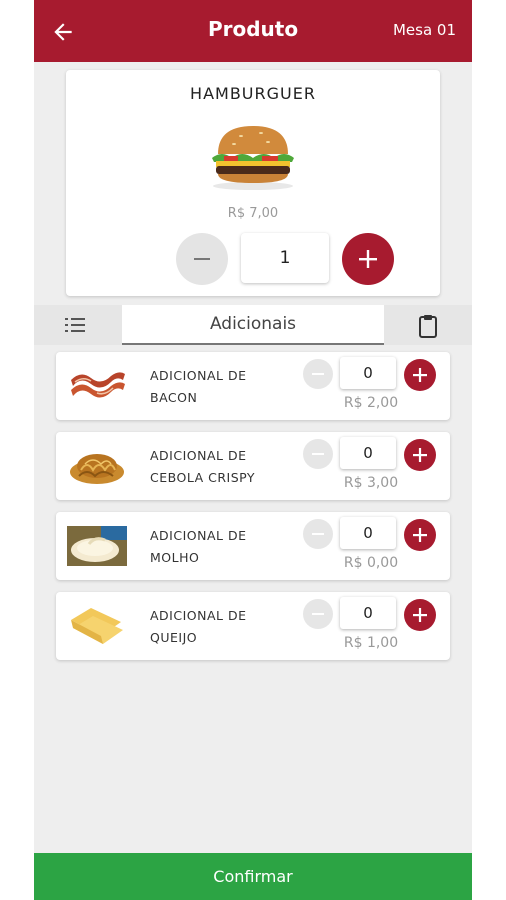 The width and height of the screenshot is (506, 900). What do you see at coordinates (428, 326) in the screenshot?
I see `clipboard-icon` at bounding box center [428, 326].